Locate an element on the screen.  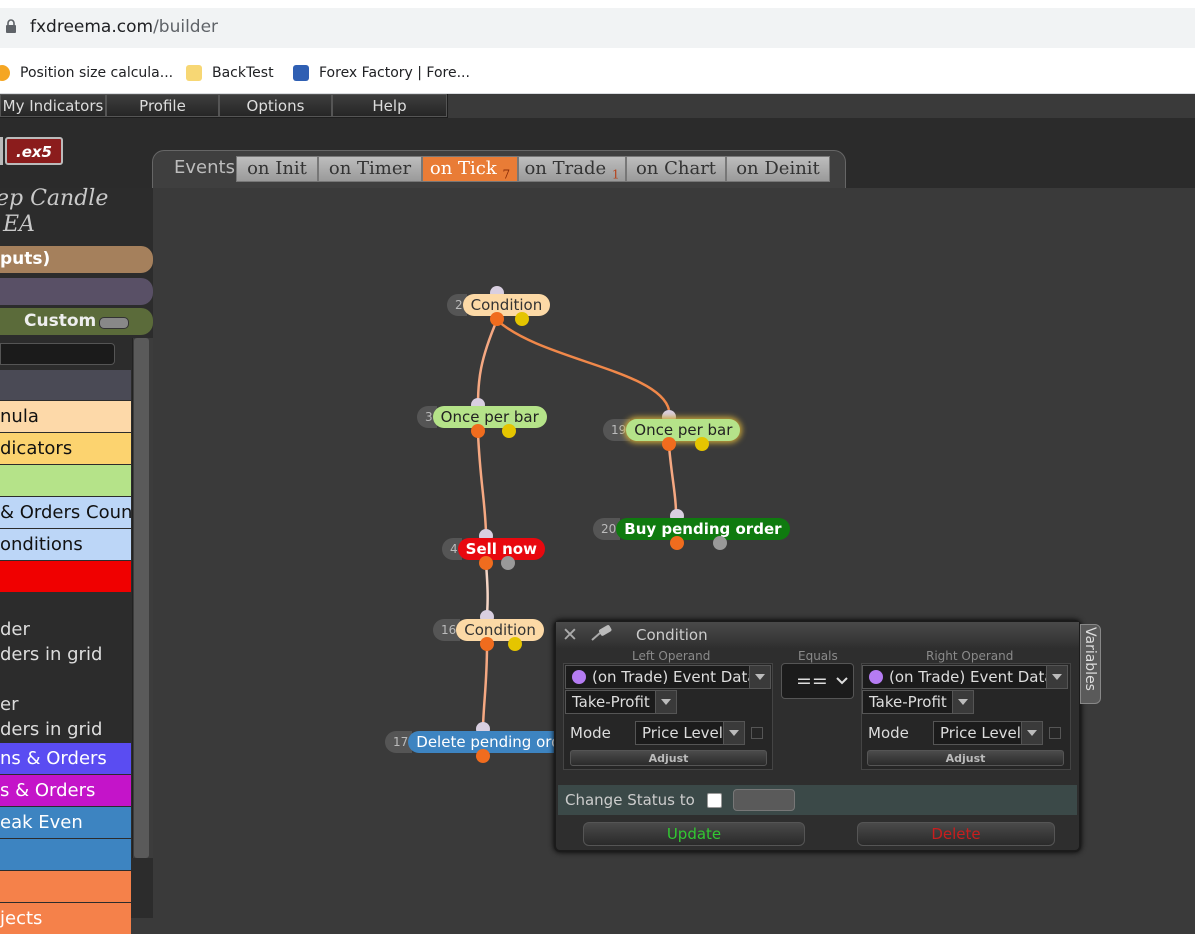
tab-label: on Trade is located at coordinates (565, 168).